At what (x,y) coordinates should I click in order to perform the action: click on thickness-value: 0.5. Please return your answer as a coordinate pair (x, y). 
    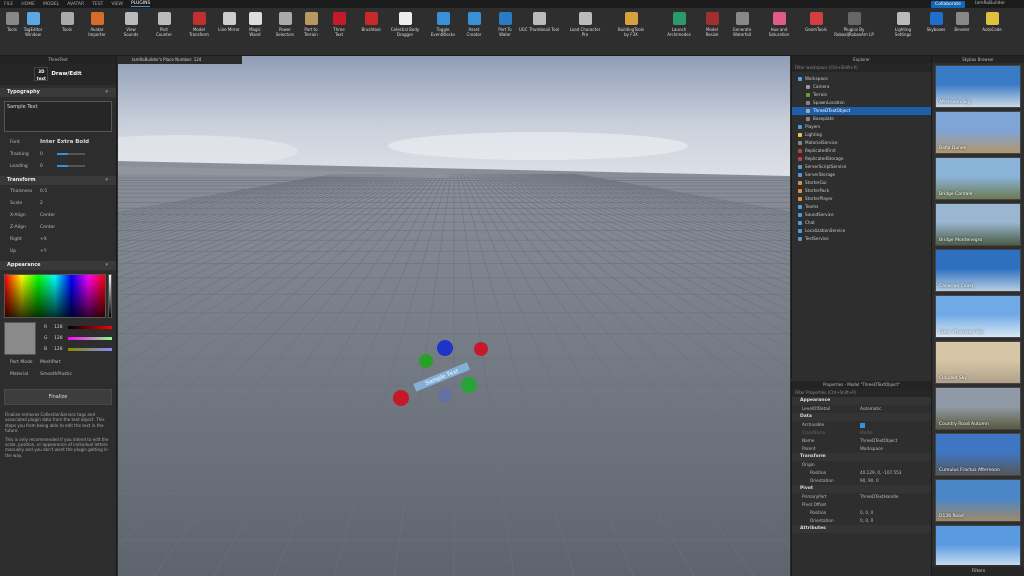
    Looking at the image, I should click on (43, 191).